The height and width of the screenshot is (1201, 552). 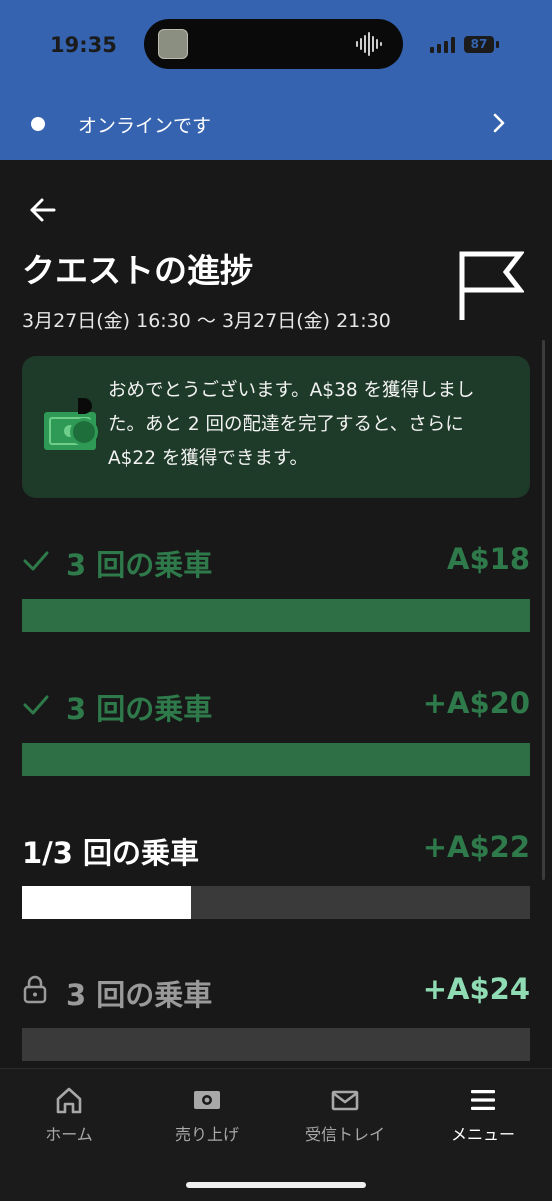 I want to click on chevron-right-icon, so click(x=499, y=123).